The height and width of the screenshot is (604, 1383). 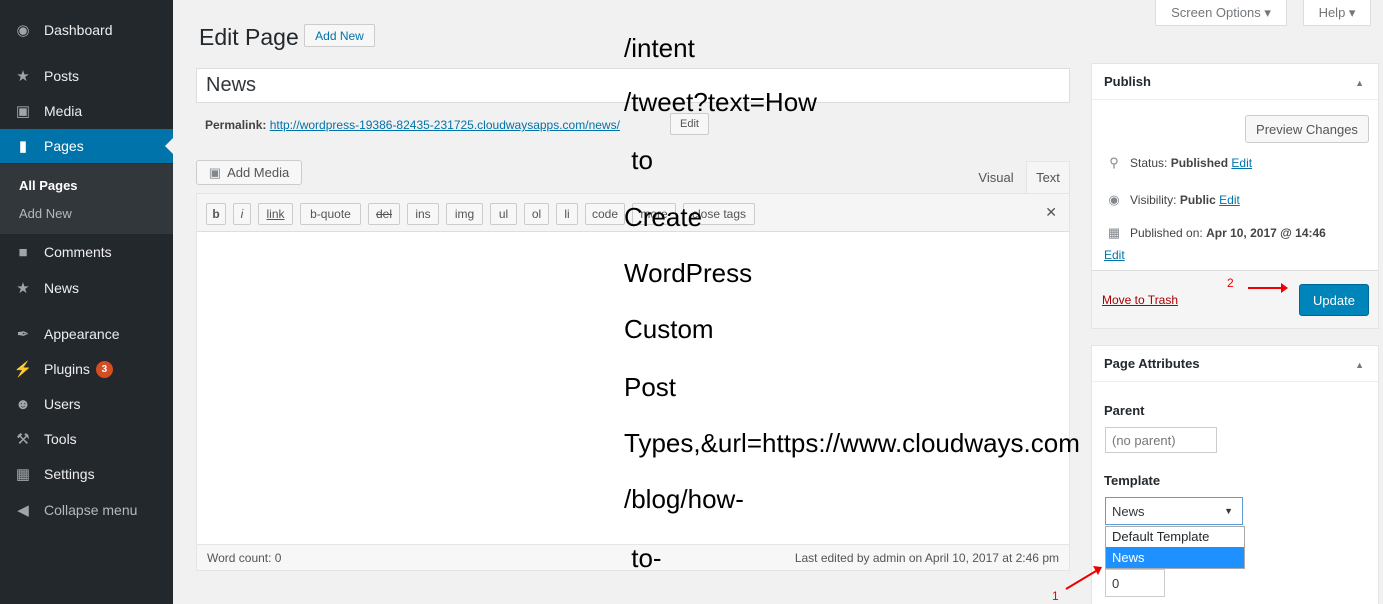 What do you see at coordinates (536, 214) in the screenshot?
I see `qt-ol-button: ol` at bounding box center [536, 214].